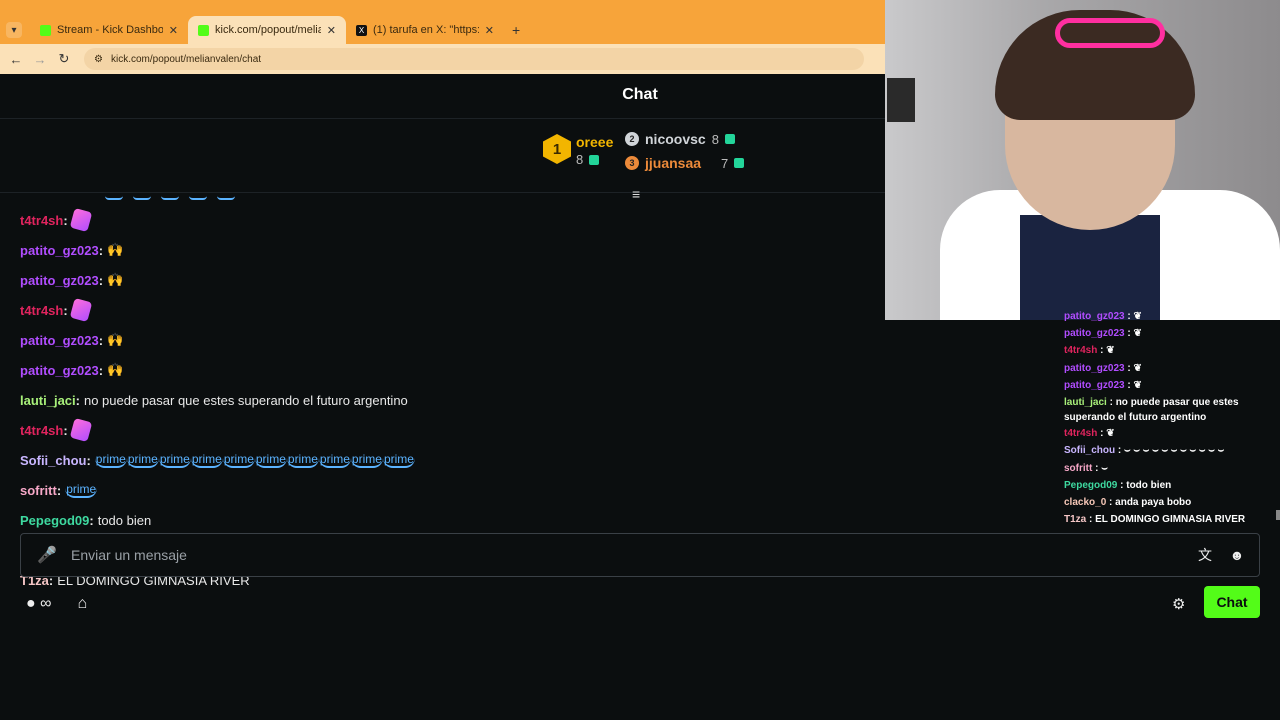 The width and height of the screenshot is (1280, 720). I want to click on tab-search-icon: ▾, so click(14, 30).